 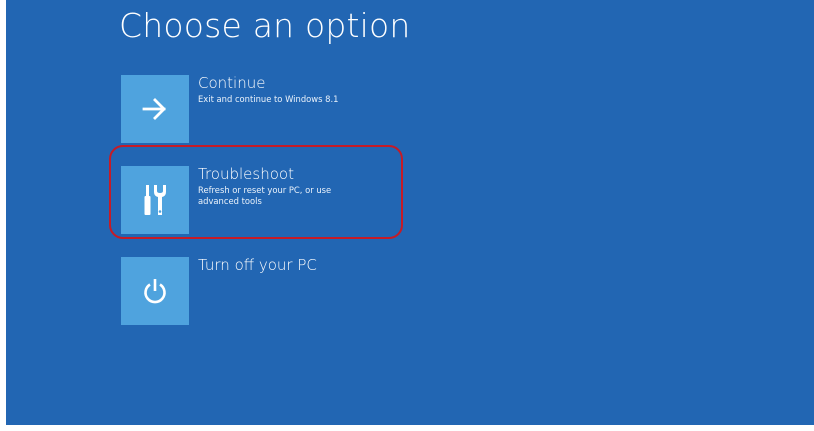 I want to click on page-title: Choose an option, so click(x=265, y=25).